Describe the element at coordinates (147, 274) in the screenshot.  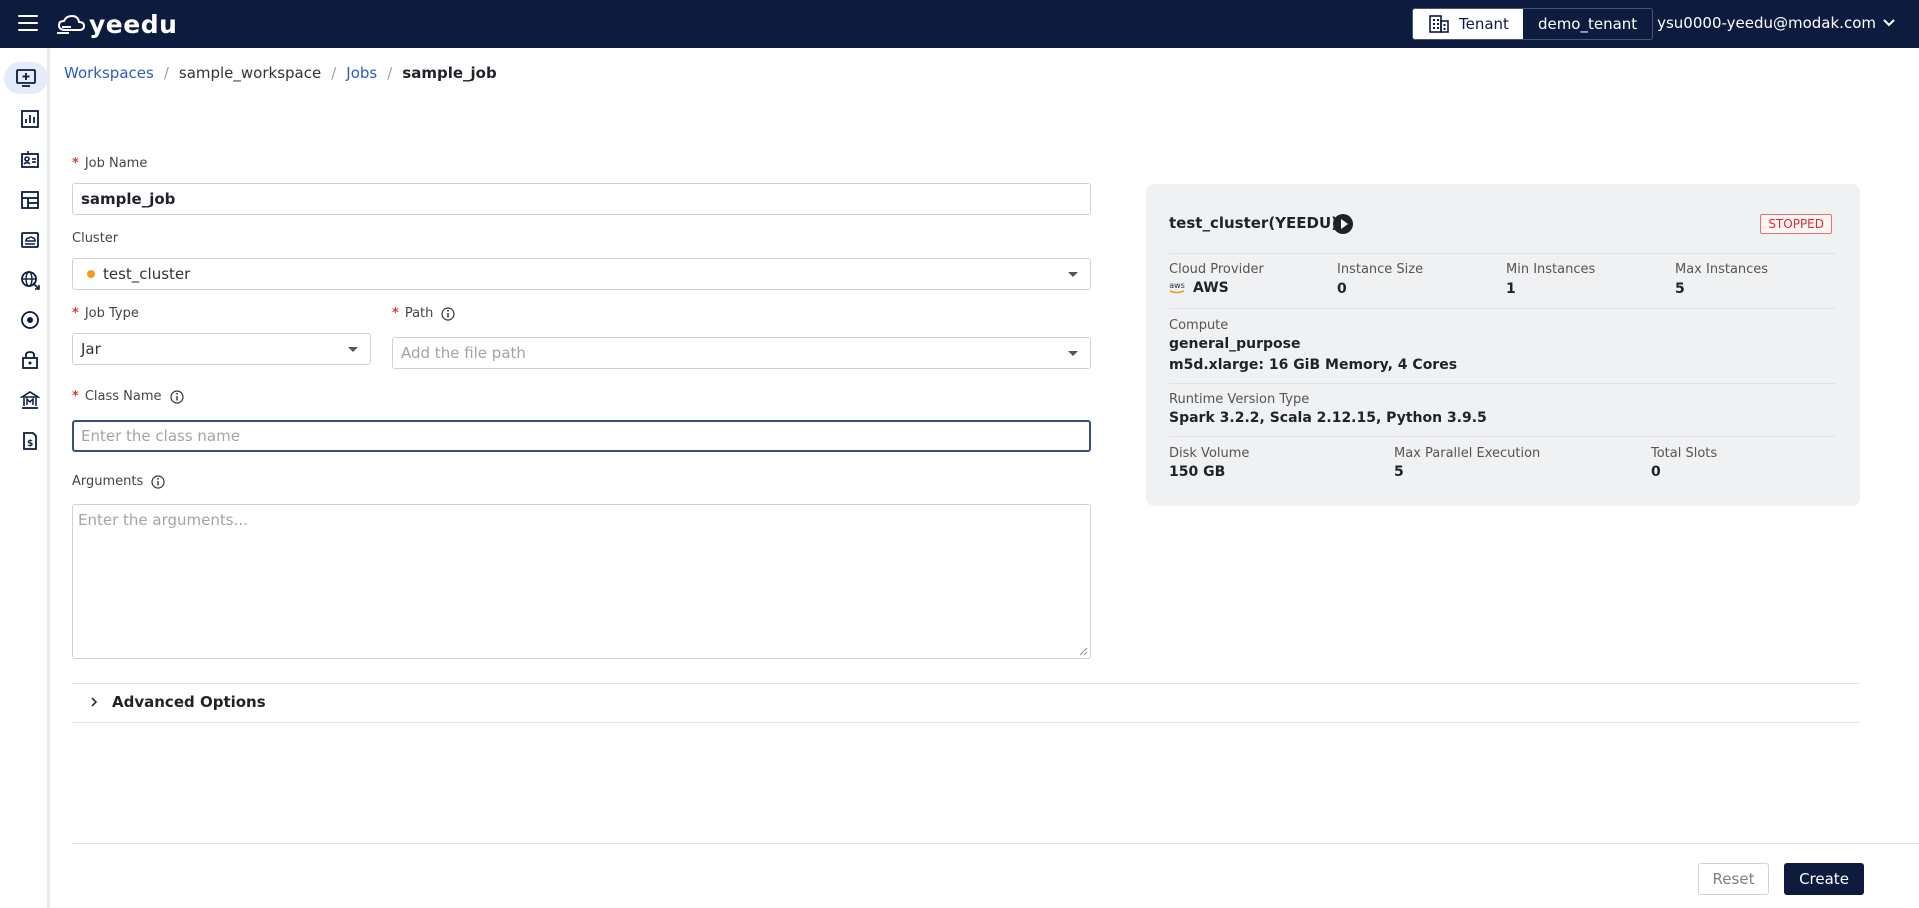
I see `cluster-value: test_cluster` at that location.